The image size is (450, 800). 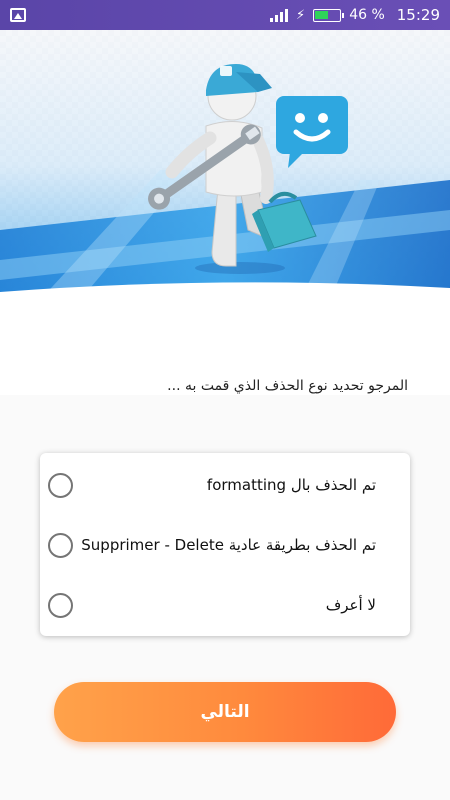 I want to click on signal-strength-icon, so click(x=279, y=15).